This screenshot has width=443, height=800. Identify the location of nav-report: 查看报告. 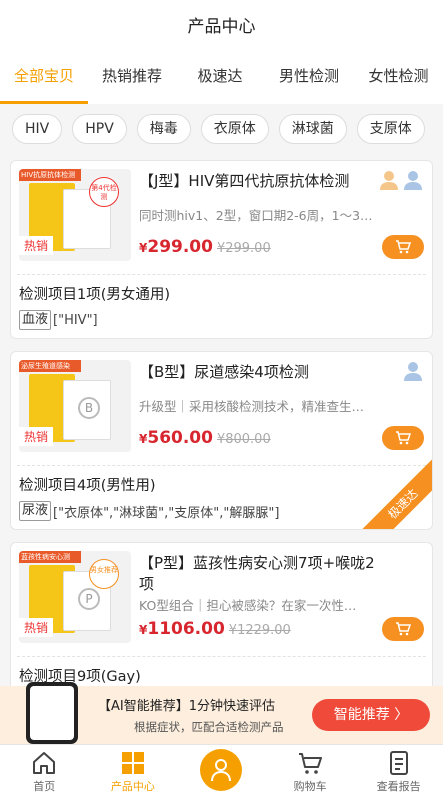
(398, 772).